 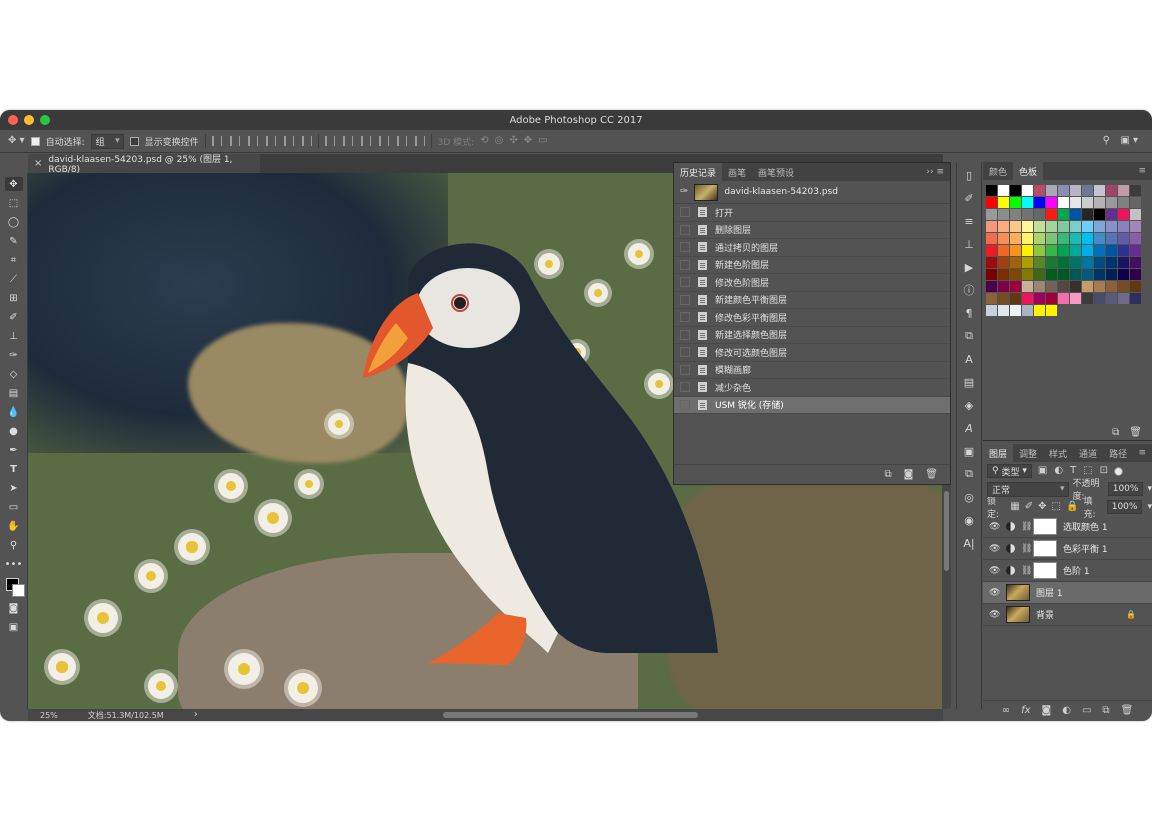 I want to click on layer-mask-thumbnail, so click(x=1045, y=570).